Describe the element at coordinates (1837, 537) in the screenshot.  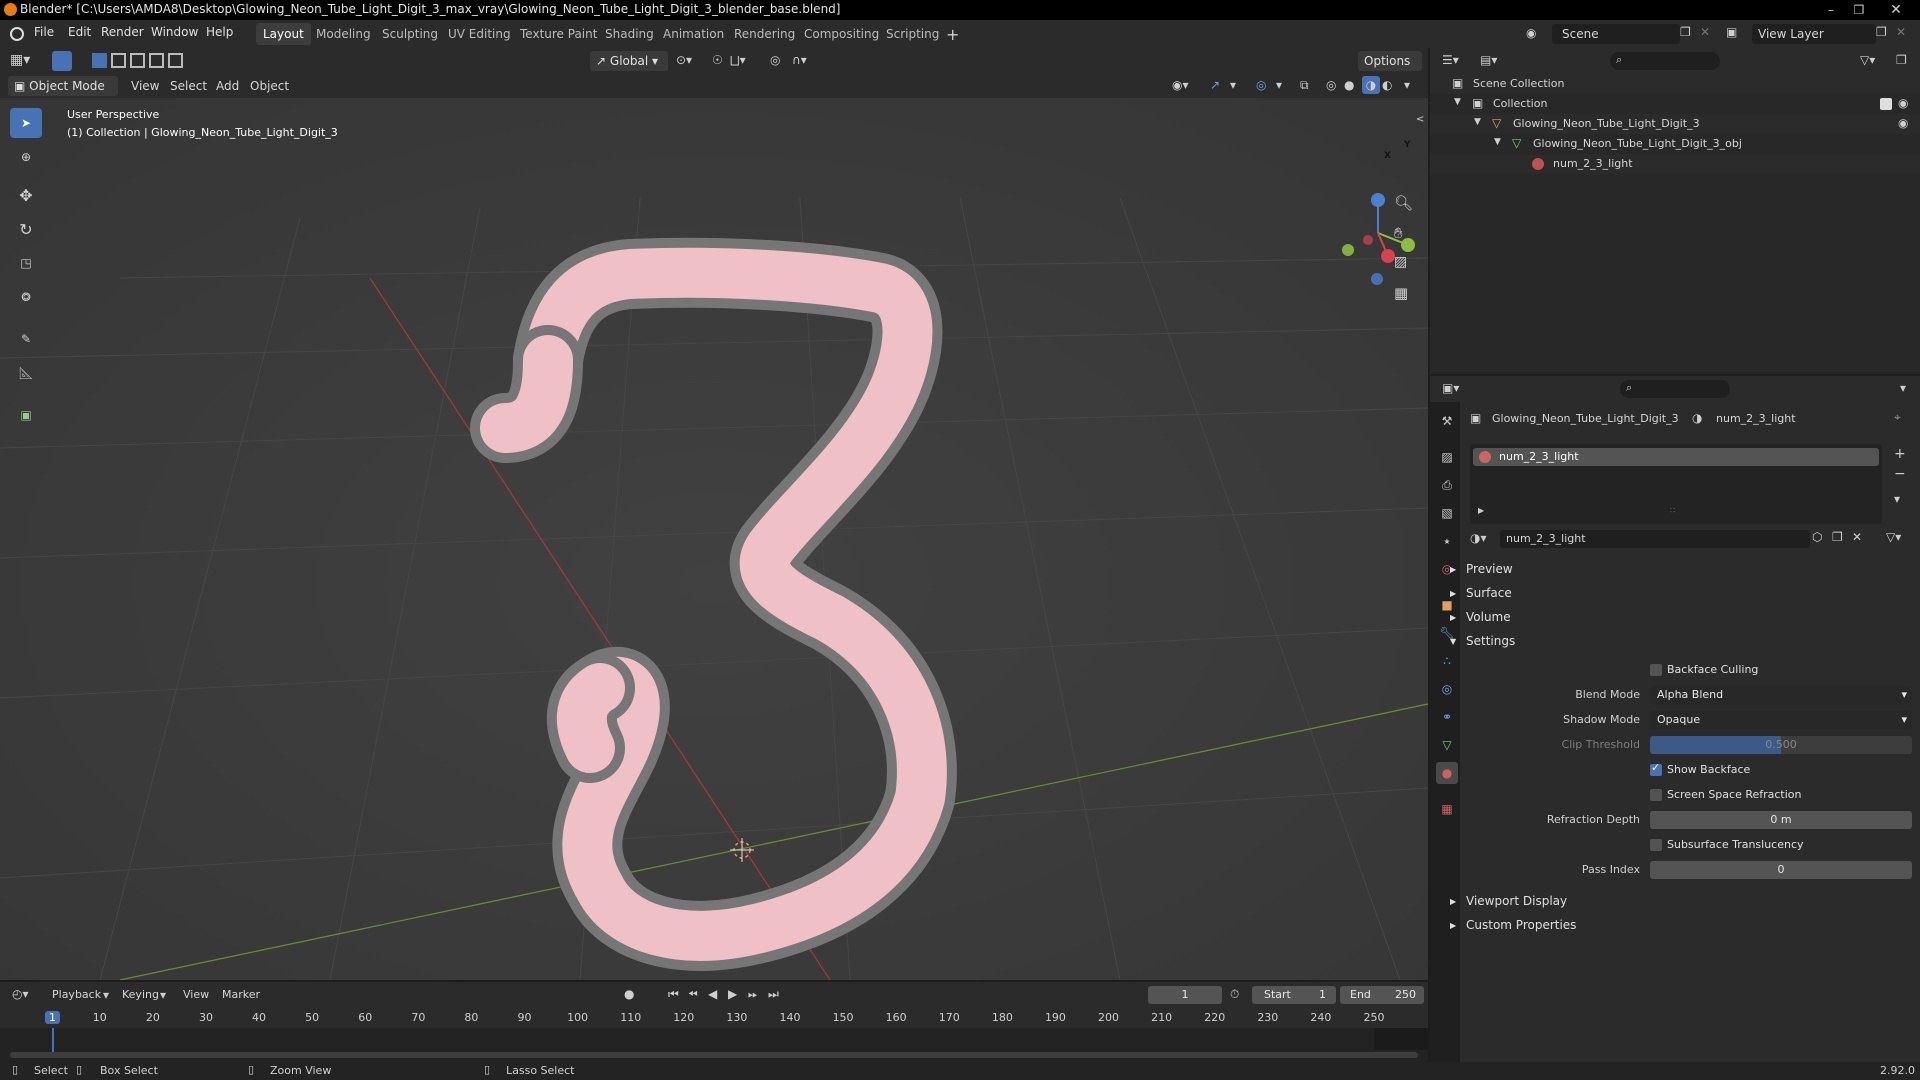
I see `duplicate-material-icon: ❐` at that location.